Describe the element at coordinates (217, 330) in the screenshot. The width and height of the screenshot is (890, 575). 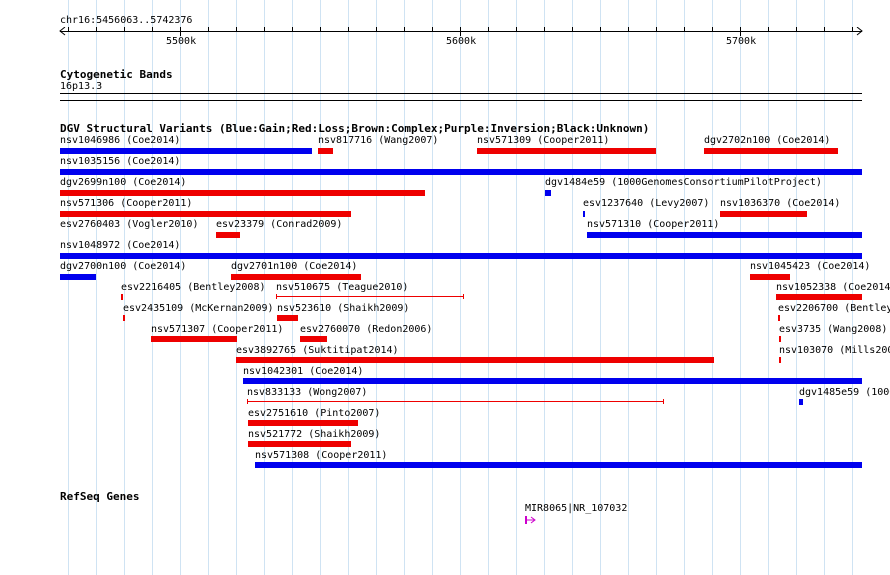
I see `feature-label: nsv571307 (Cooper2011)` at that location.